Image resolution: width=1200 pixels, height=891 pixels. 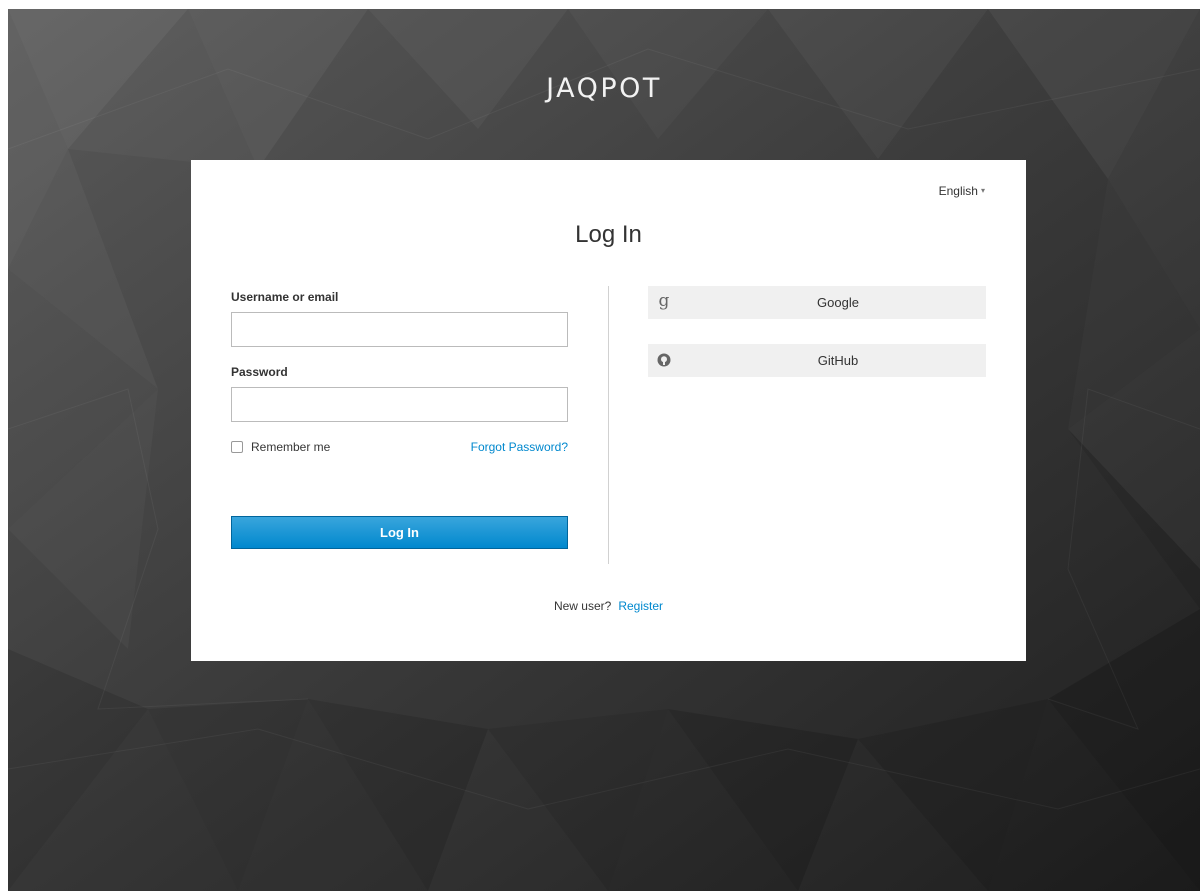 What do you see at coordinates (608, 234) in the screenshot?
I see `page-title: Log In` at bounding box center [608, 234].